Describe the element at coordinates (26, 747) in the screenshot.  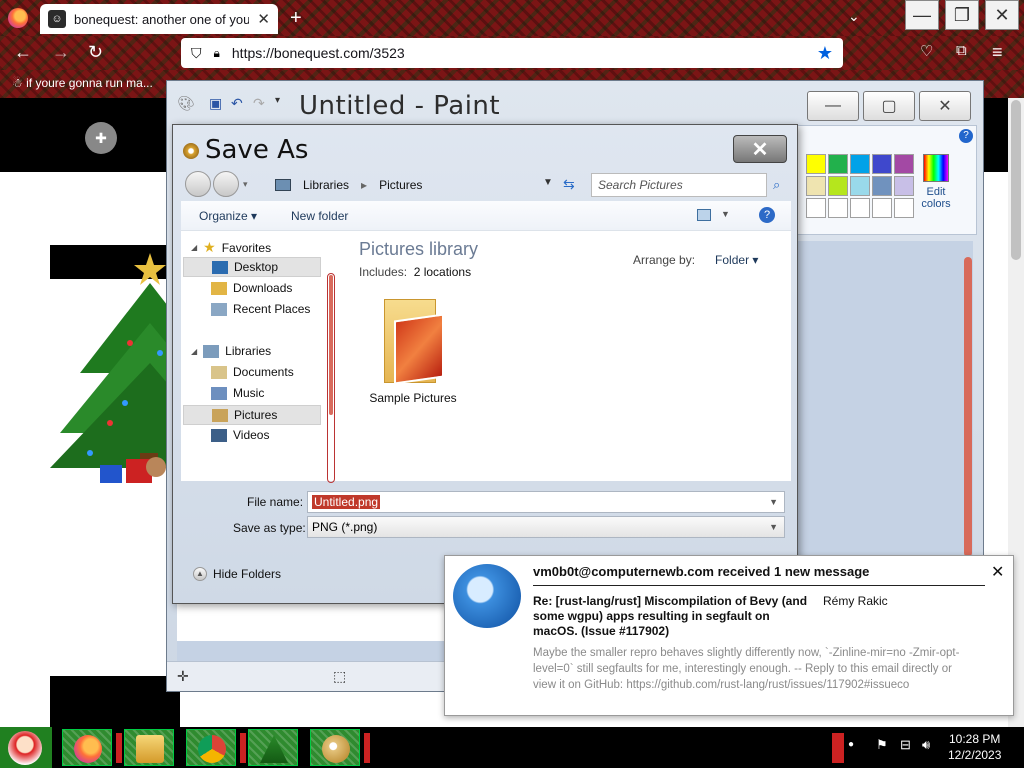
I see `start-button` at that location.